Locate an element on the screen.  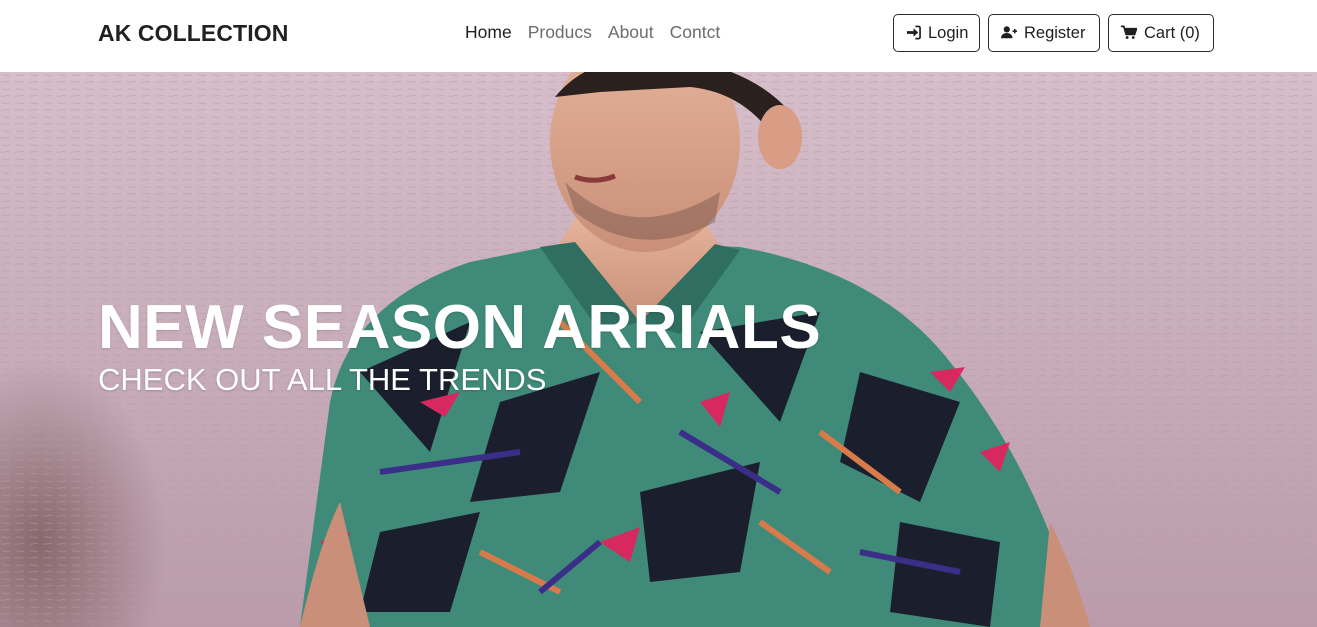
nav-link-about: About is located at coordinates (631, 32).